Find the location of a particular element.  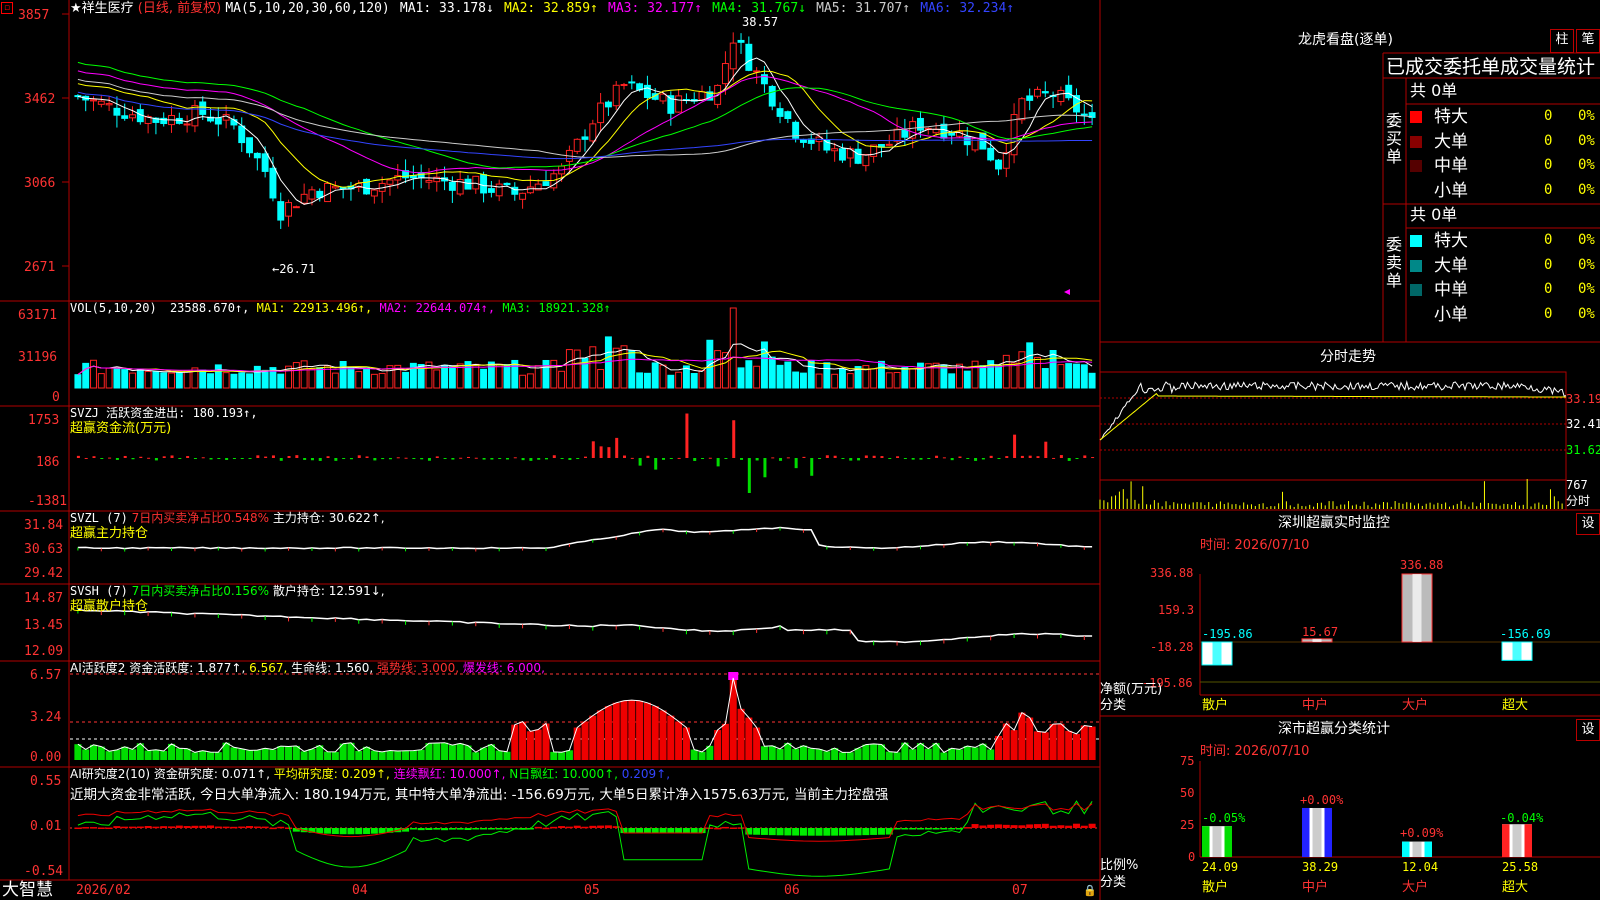

order-row: 小单 0 0% is located at coordinates (1503, 315).